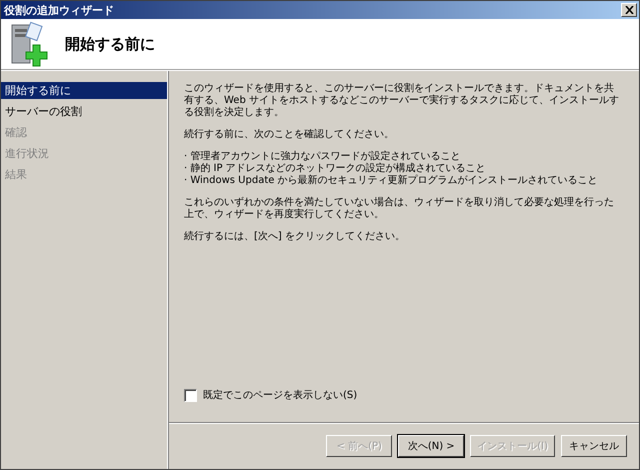  I want to click on paragraph: 続行する前に、次のことを確認してください。, so click(289, 135).